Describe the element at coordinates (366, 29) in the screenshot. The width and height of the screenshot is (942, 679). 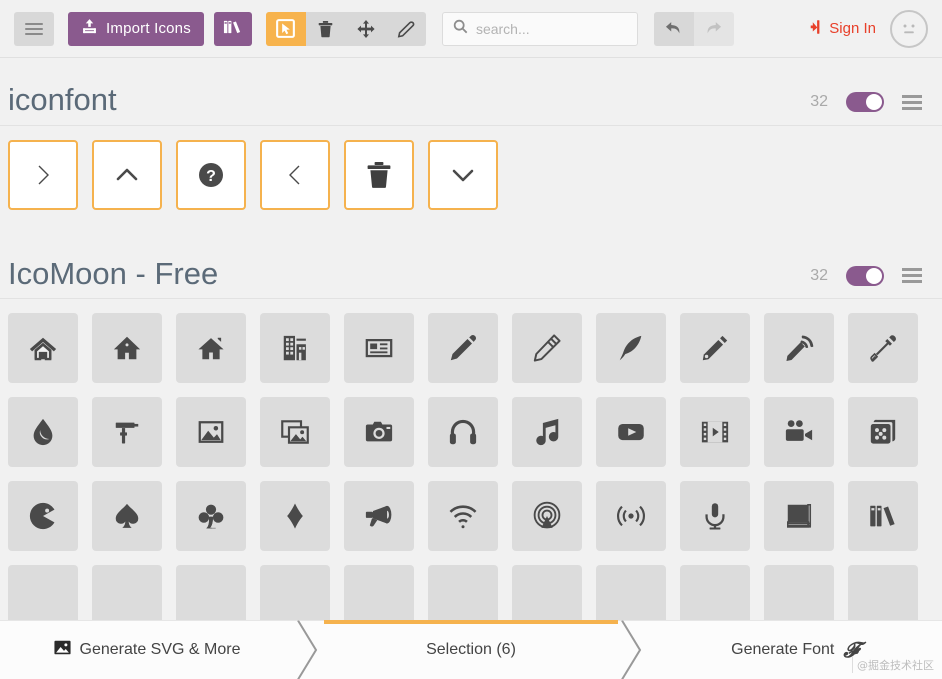
I see `tool-move-button` at that location.